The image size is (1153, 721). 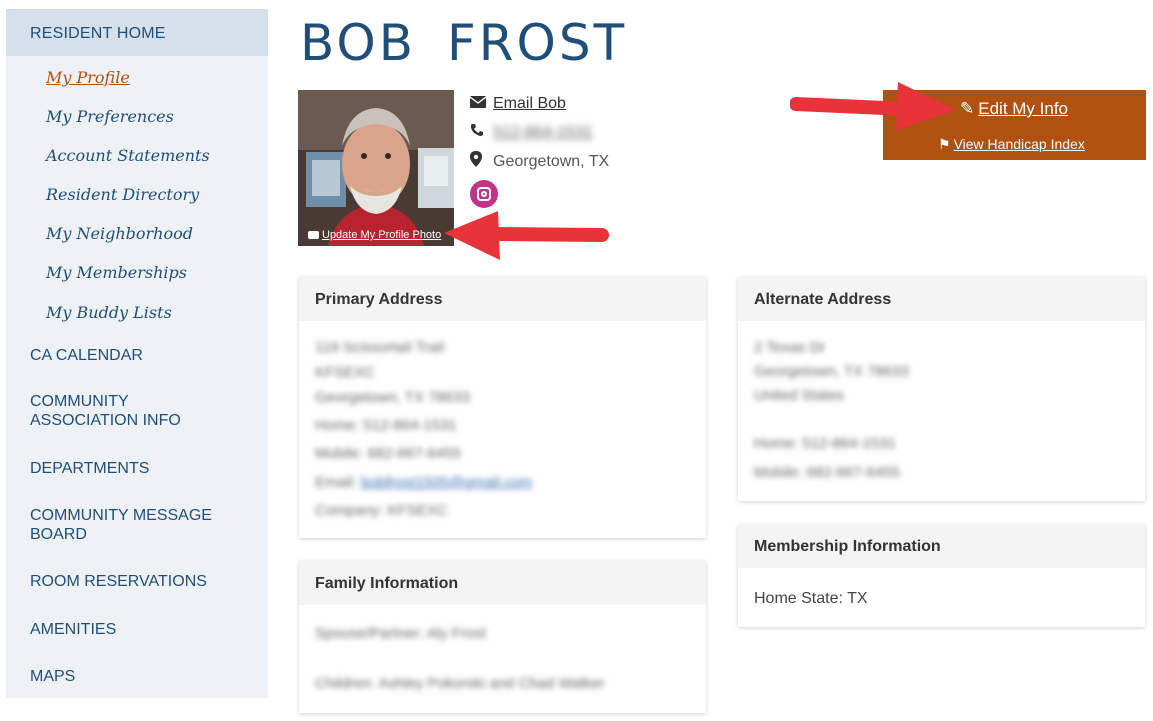 What do you see at coordinates (551, 161) in the screenshot?
I see `location-text: Georgetown, TX` at bounding box center [551, 161].